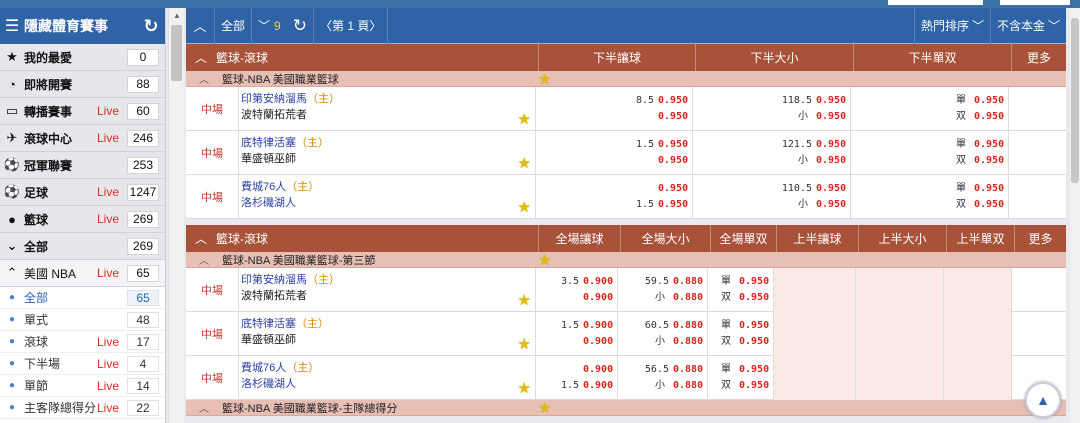 The image size is (1080, 423). Describe the element at coordinates (82, 364) in the screenshot. I see `sidebar-subitem: ● 下半場 Live 4` at that location.